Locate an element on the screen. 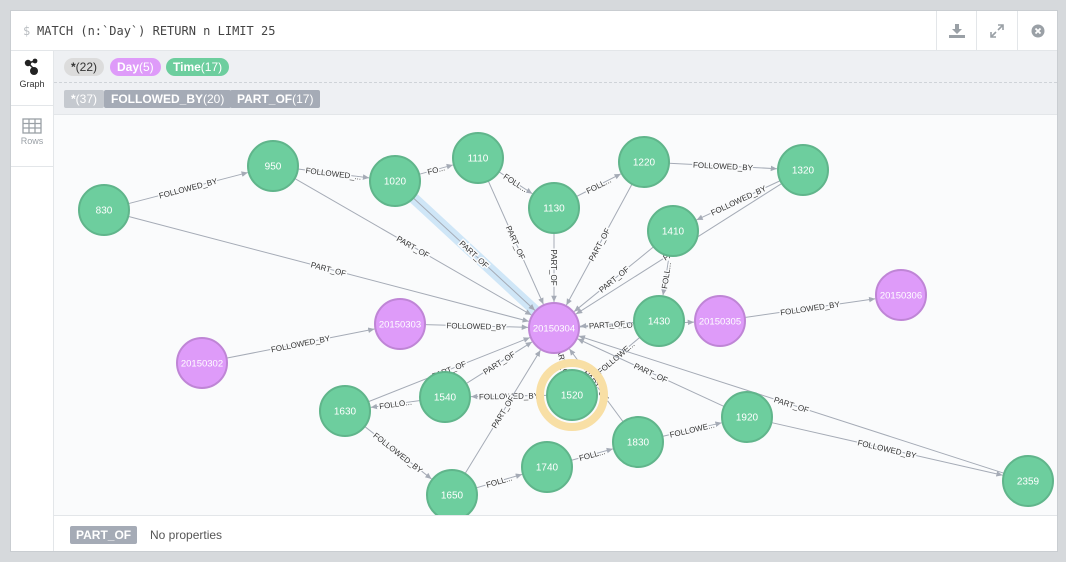  rel-type-all: *(37) is located at coordinates (84, 99).